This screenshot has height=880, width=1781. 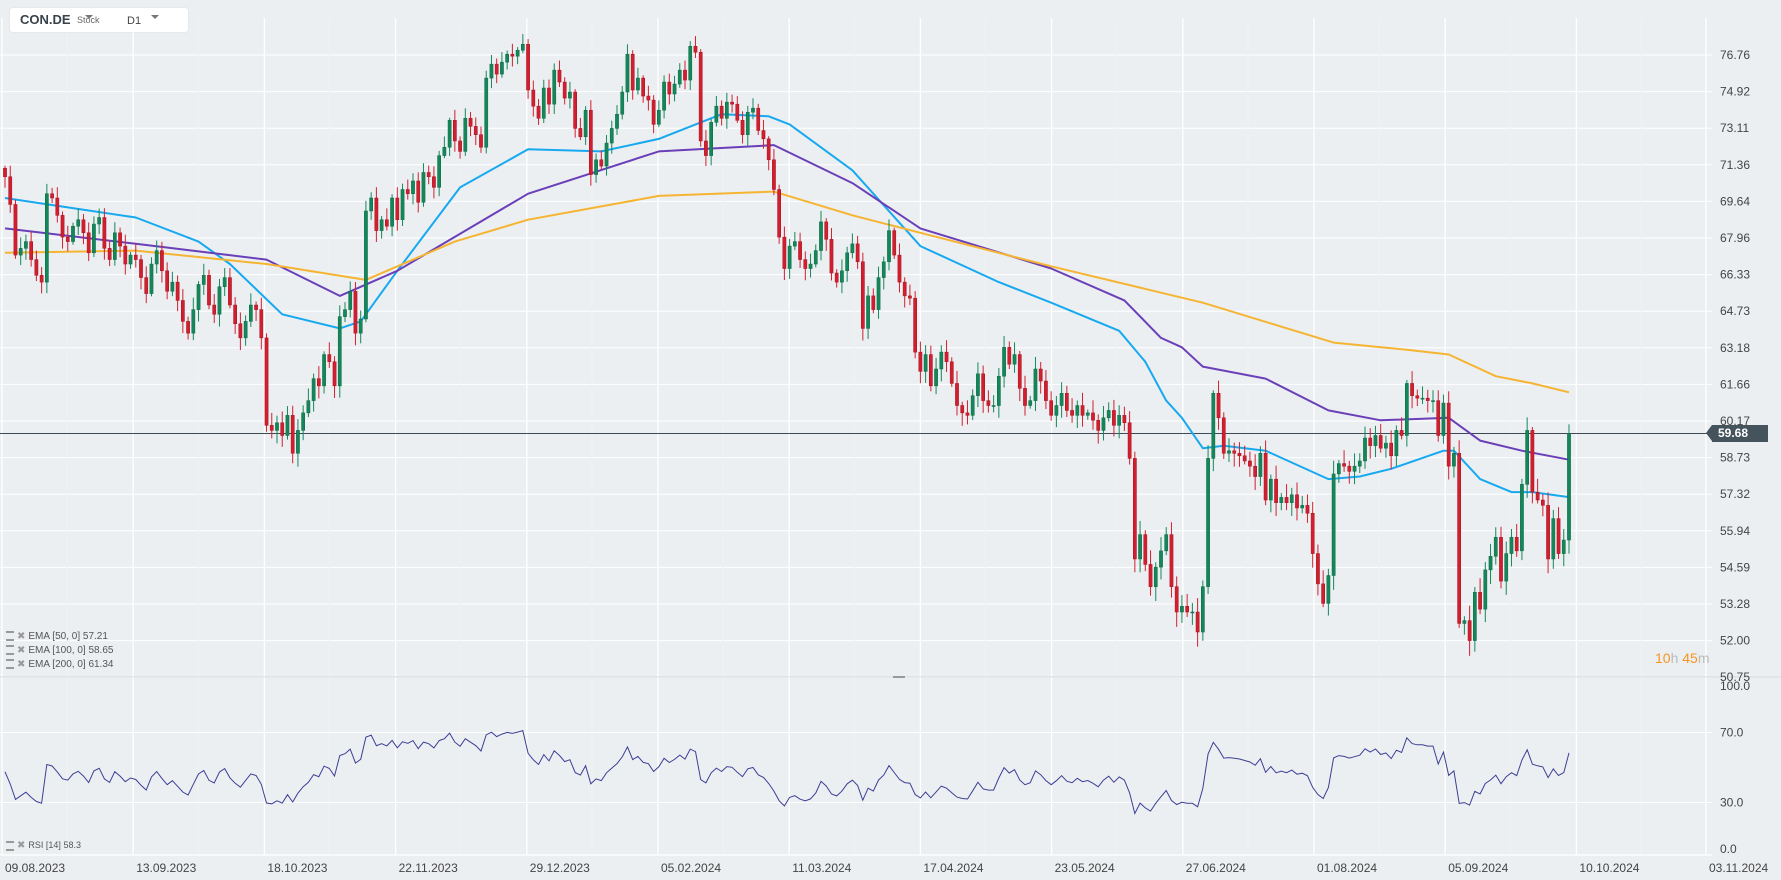 What do you see at coordinates (89, 17) in the screenshot?
I see `symbol-chevron-down-icon` at bounding box center [89, 17].